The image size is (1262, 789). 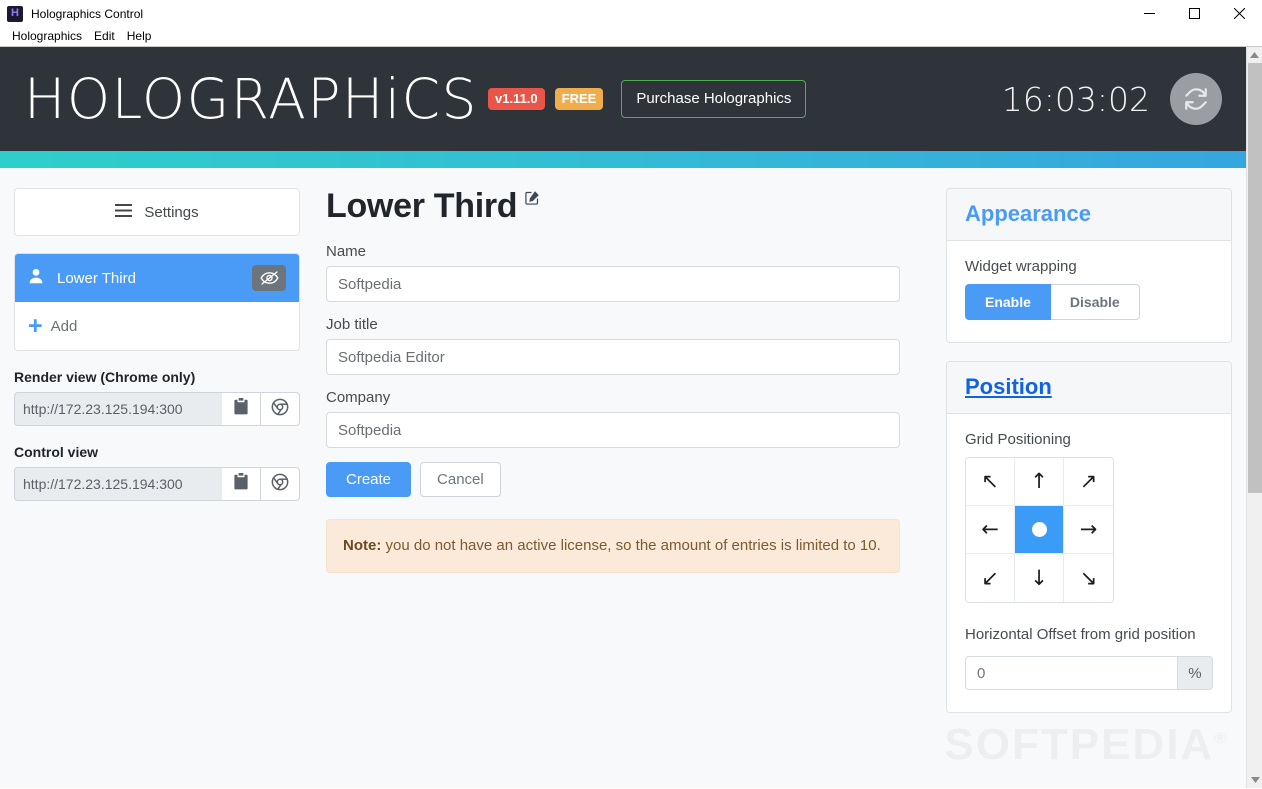 What do you see at coordinates (1239, 13) in the screenshot?
I see `close-button` at bounding box center [1239, 13].